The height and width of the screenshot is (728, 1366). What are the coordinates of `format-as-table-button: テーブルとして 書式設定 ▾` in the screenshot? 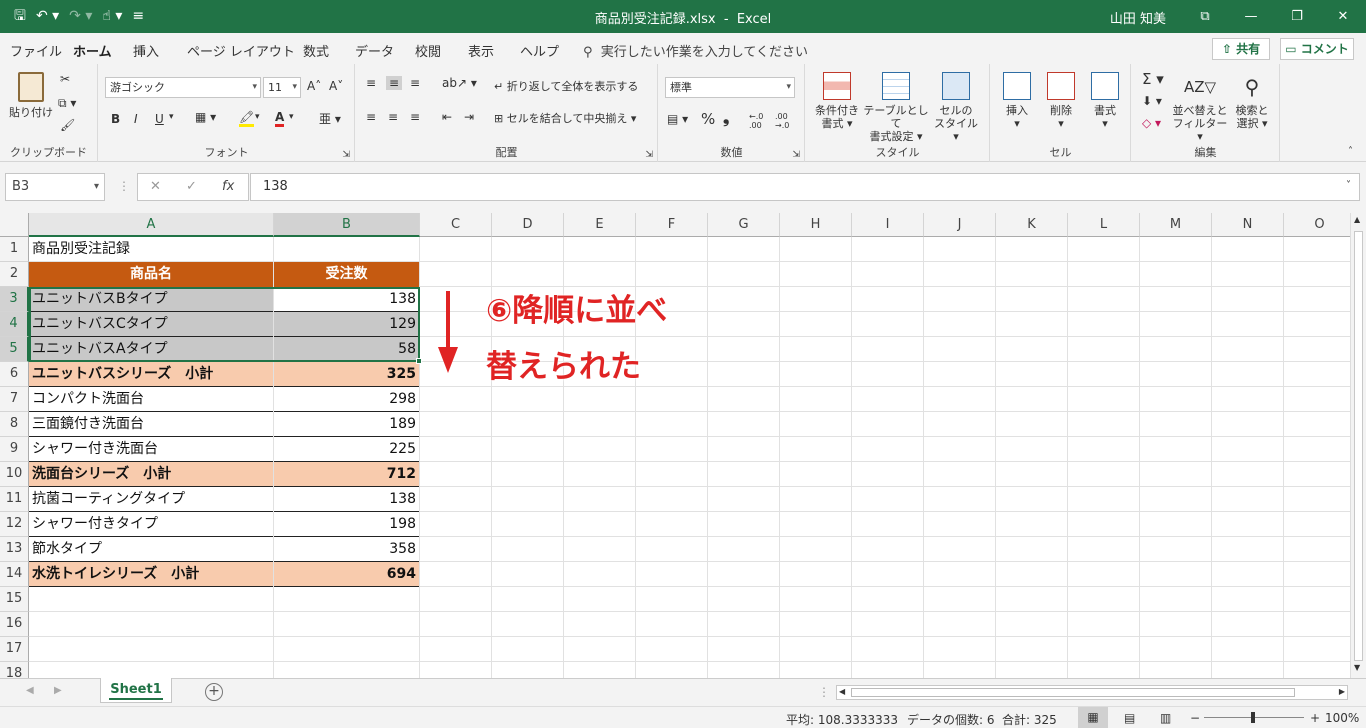 It's located at (896, 107).